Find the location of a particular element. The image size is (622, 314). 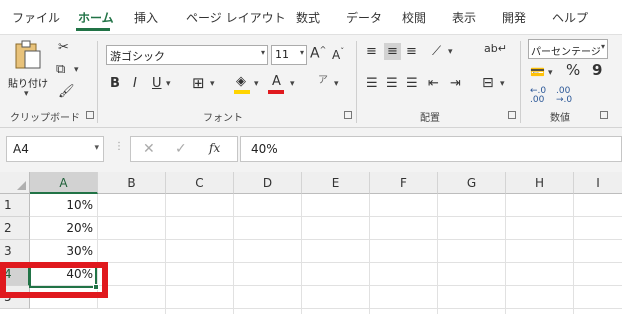

tab-review: 校閲 is located at coordinates (414, 17).